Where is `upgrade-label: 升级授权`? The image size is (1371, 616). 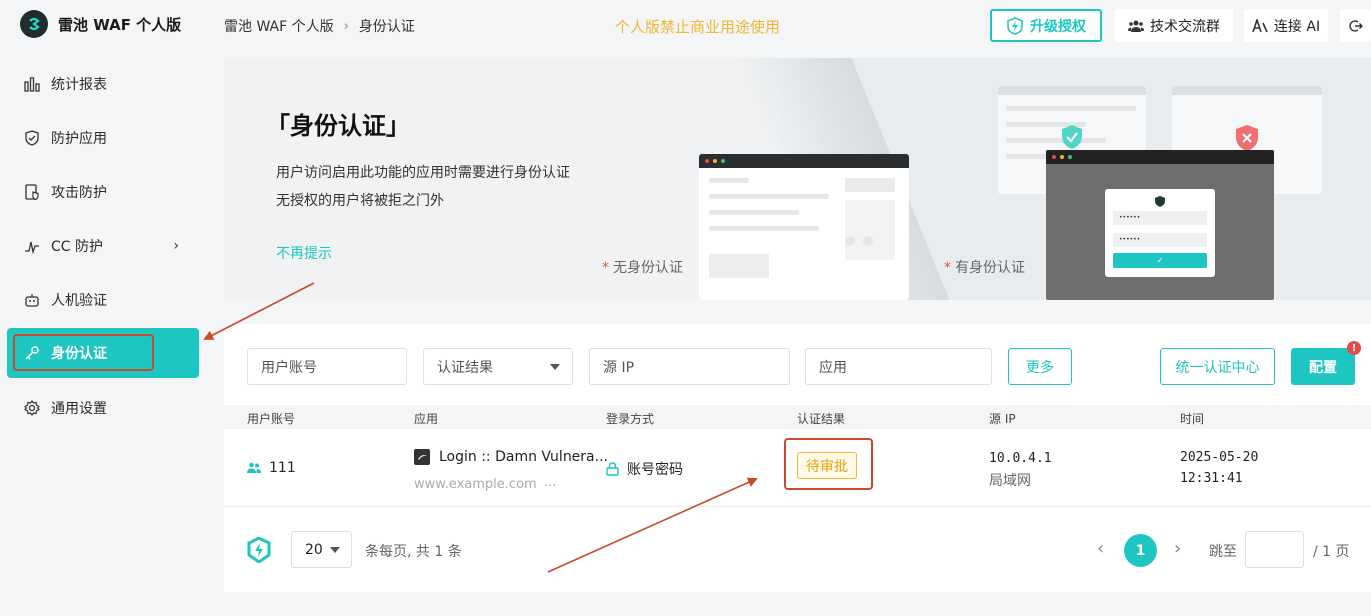
upgrade-label: 升级授权 is located at coordinates (1058, 26).